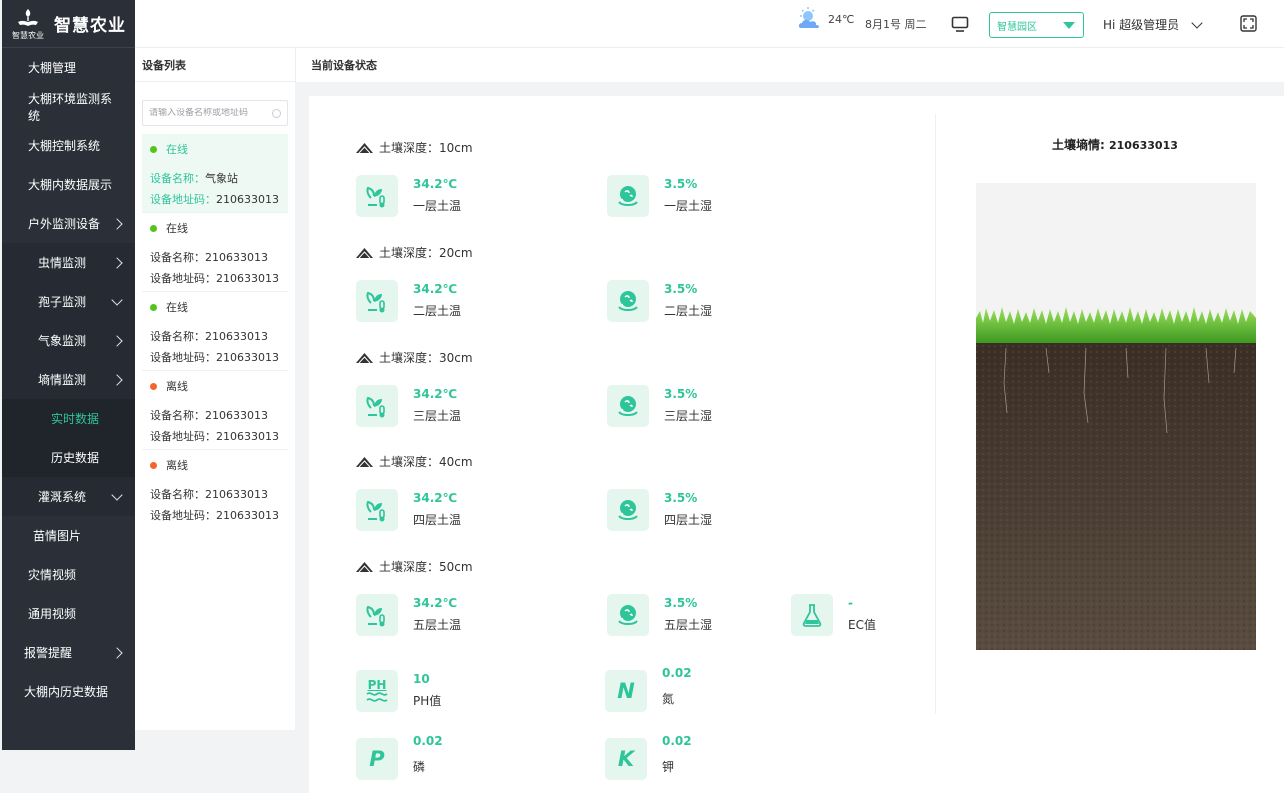 The image size is (1284, 793). Describe the element at coordinates (64, 224) in the screenshot. I see `sidebar-item-label: 户外监测设备` at that location.